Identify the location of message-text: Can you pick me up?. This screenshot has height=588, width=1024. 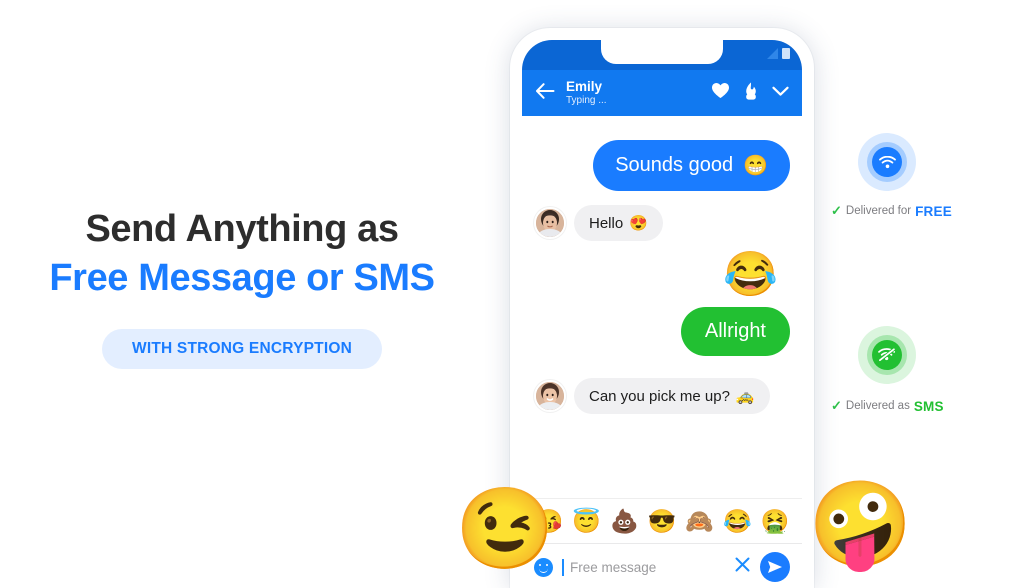
(659, 396).